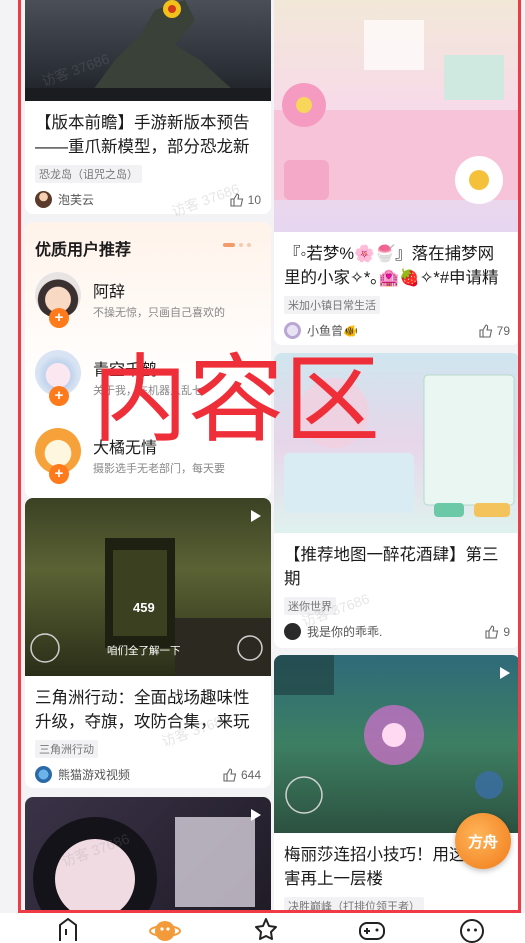 The image size is (525, 943). Describe the element at coordinates (144, 607) in the screenshot. I see `hud-number: 459` at that location.